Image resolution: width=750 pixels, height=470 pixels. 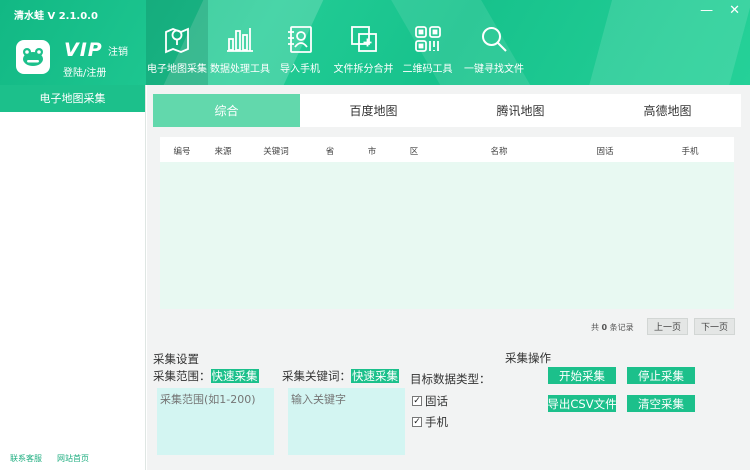 I want to click on minimize-button: —, so click(x=706, y=10).